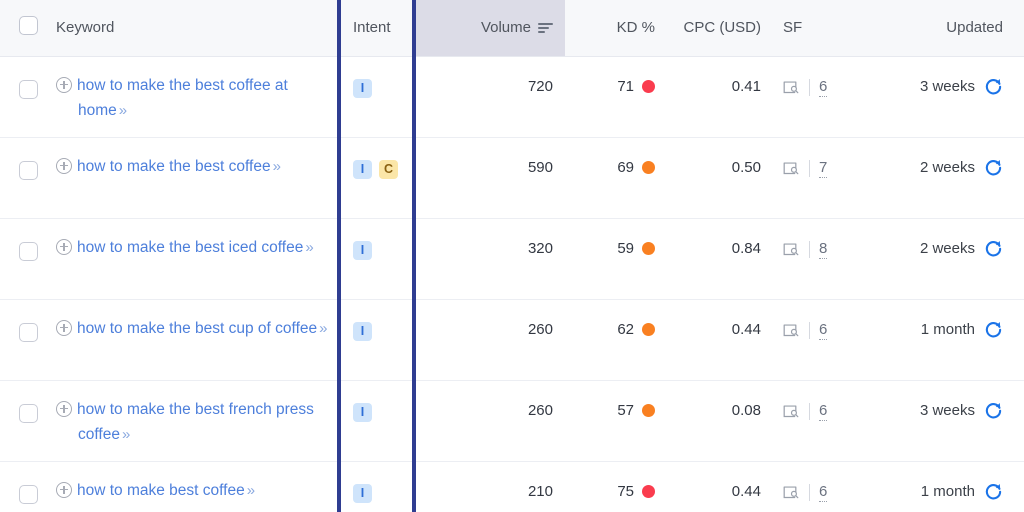 Image resolution: width=1024 pixels, height=512 pixels. Describe the element at coordinates (389, 169) in the screenshot. I see `intent-badge-commercial: C` at that location.